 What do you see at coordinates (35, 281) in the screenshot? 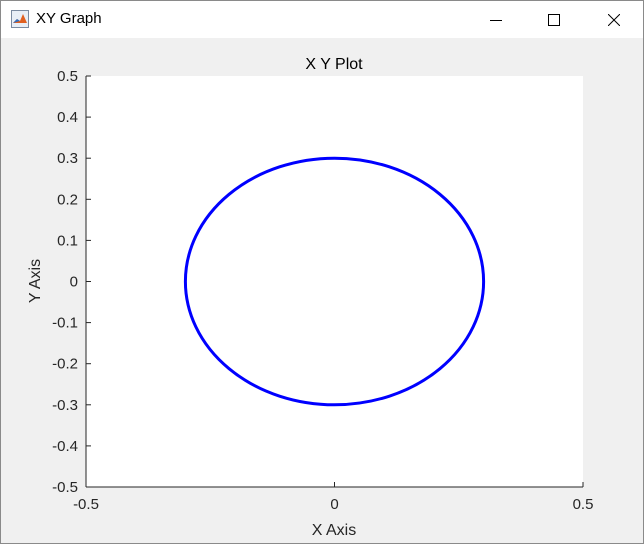
I see `y-axis-label: Y Axis` at bounding box center [35, 281].